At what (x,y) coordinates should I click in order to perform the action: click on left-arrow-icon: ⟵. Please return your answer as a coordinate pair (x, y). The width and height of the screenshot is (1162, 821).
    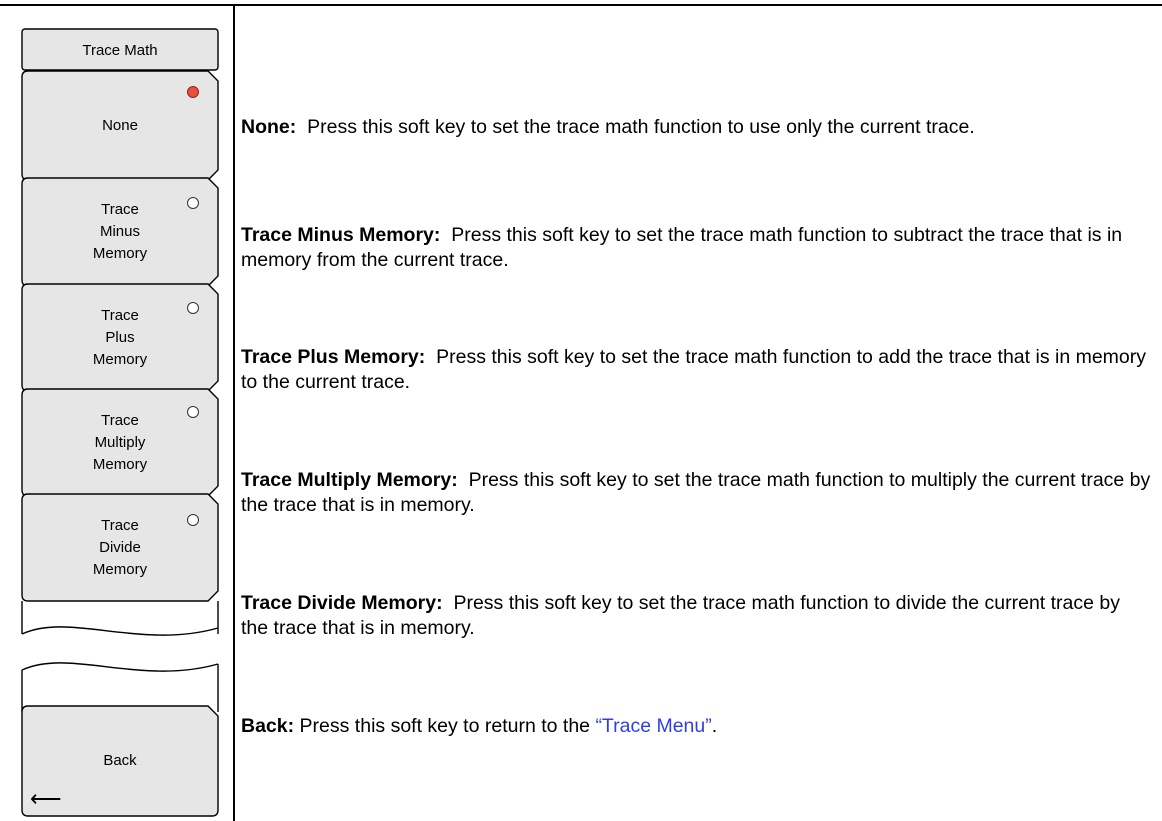
    Looking at the image, I should click on (46, 798).